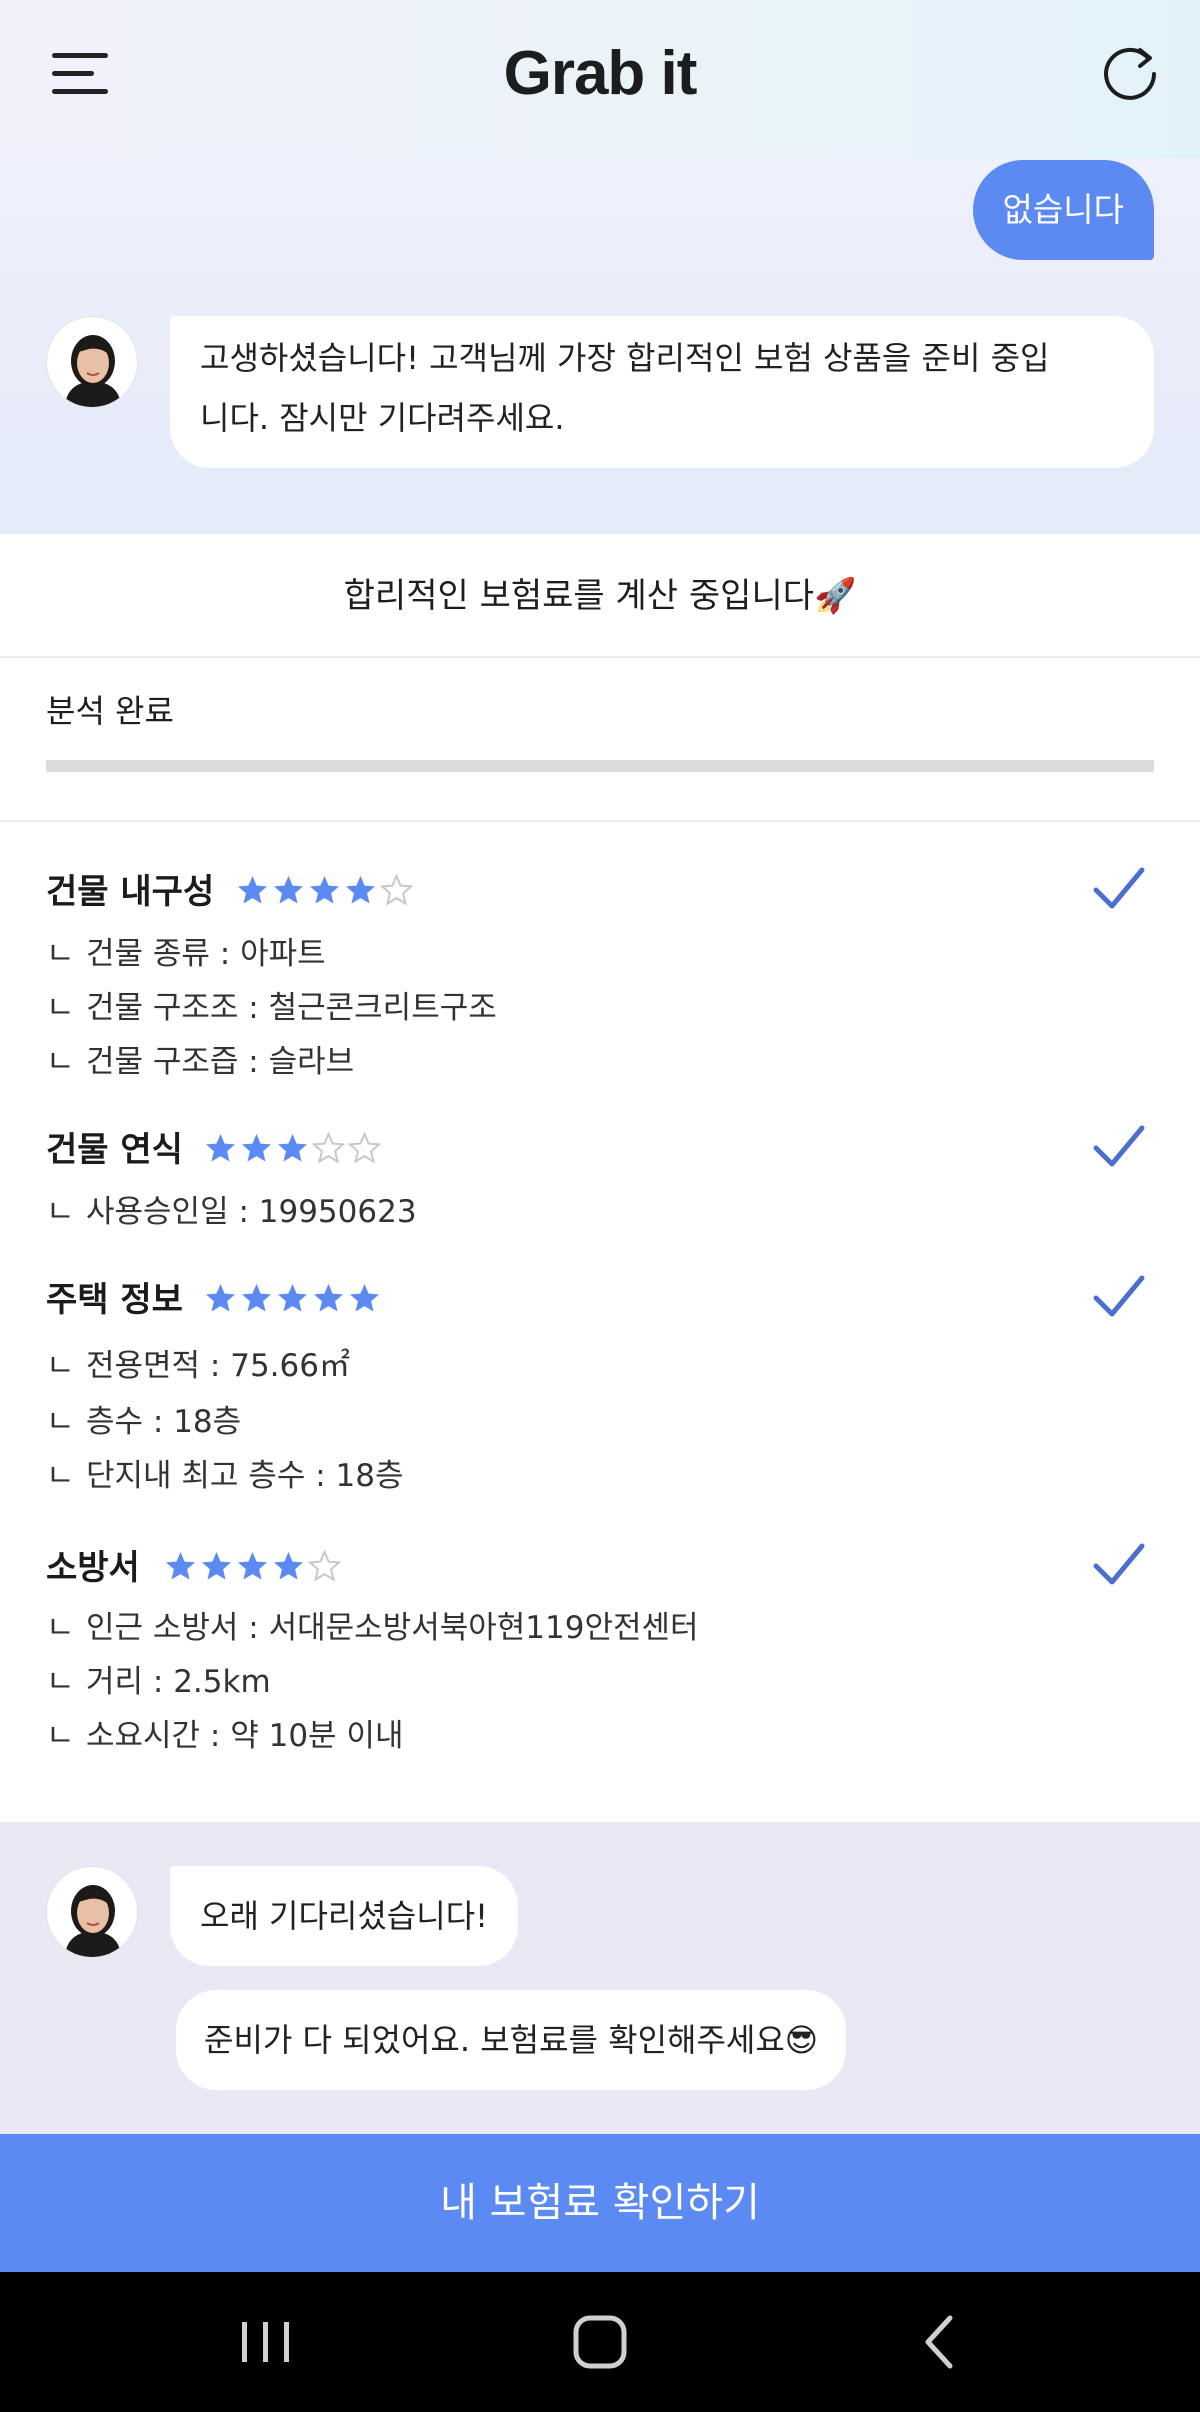  I want to click on detail-row: ㄴ 소요시간 : 약 10분 이내, so click(225, 1736).